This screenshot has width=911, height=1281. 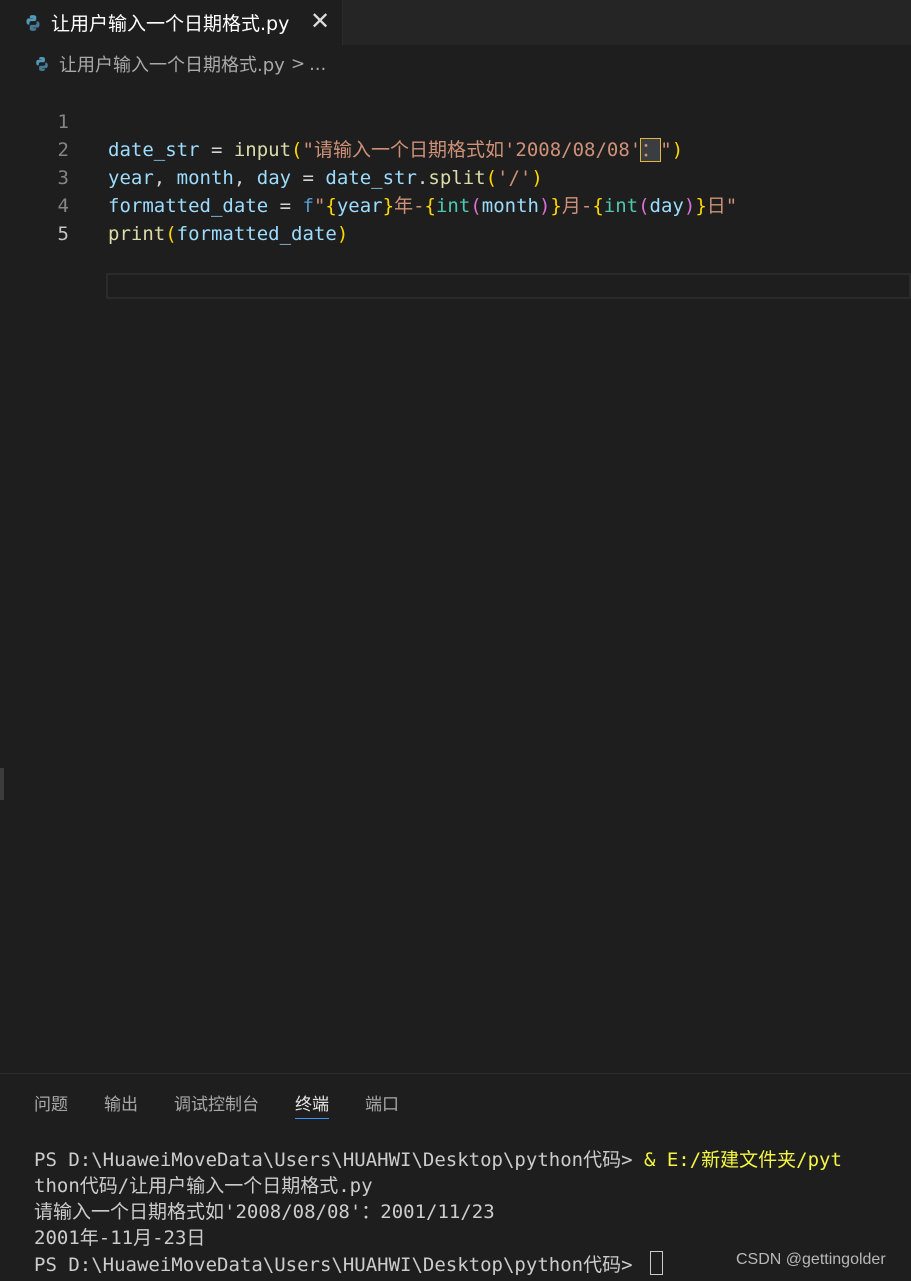 I want to click on token: formatted_date, so click(x=256, y=234).